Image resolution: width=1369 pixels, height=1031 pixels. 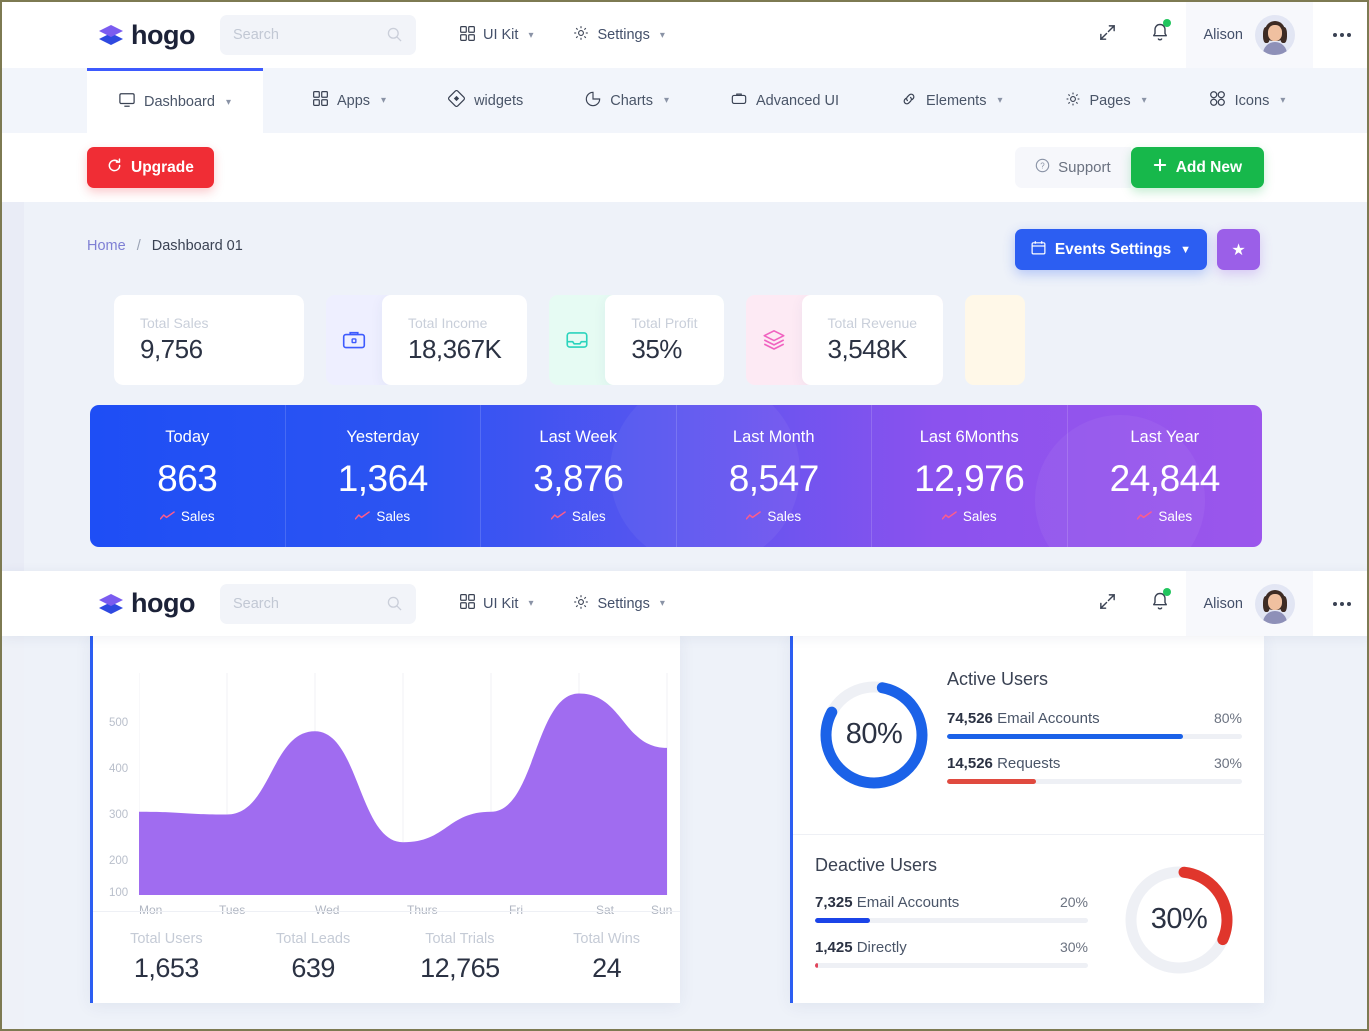 What do you see at coordinates (383, 476) in the screenshot?
I see `sales-cell-yesterday: Yesterday 1,364 Sales` at bounding box center [383, 476].